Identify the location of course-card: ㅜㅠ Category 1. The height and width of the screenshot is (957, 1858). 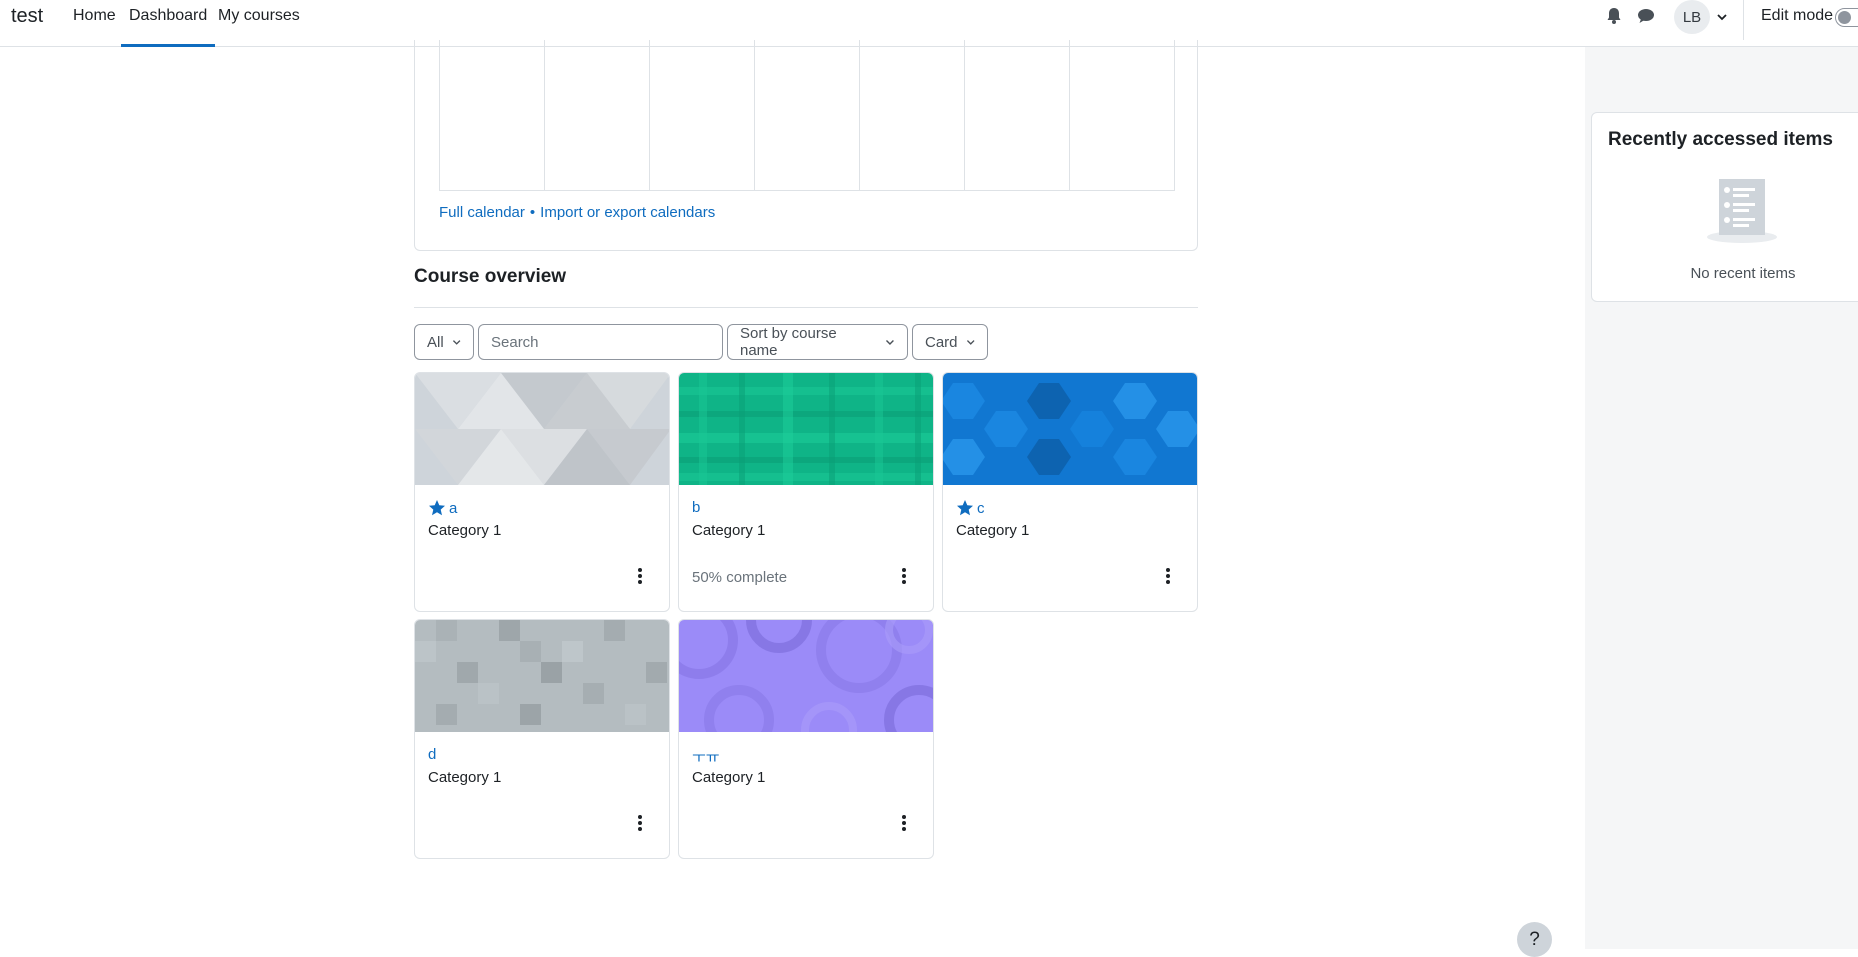
(806, 739).